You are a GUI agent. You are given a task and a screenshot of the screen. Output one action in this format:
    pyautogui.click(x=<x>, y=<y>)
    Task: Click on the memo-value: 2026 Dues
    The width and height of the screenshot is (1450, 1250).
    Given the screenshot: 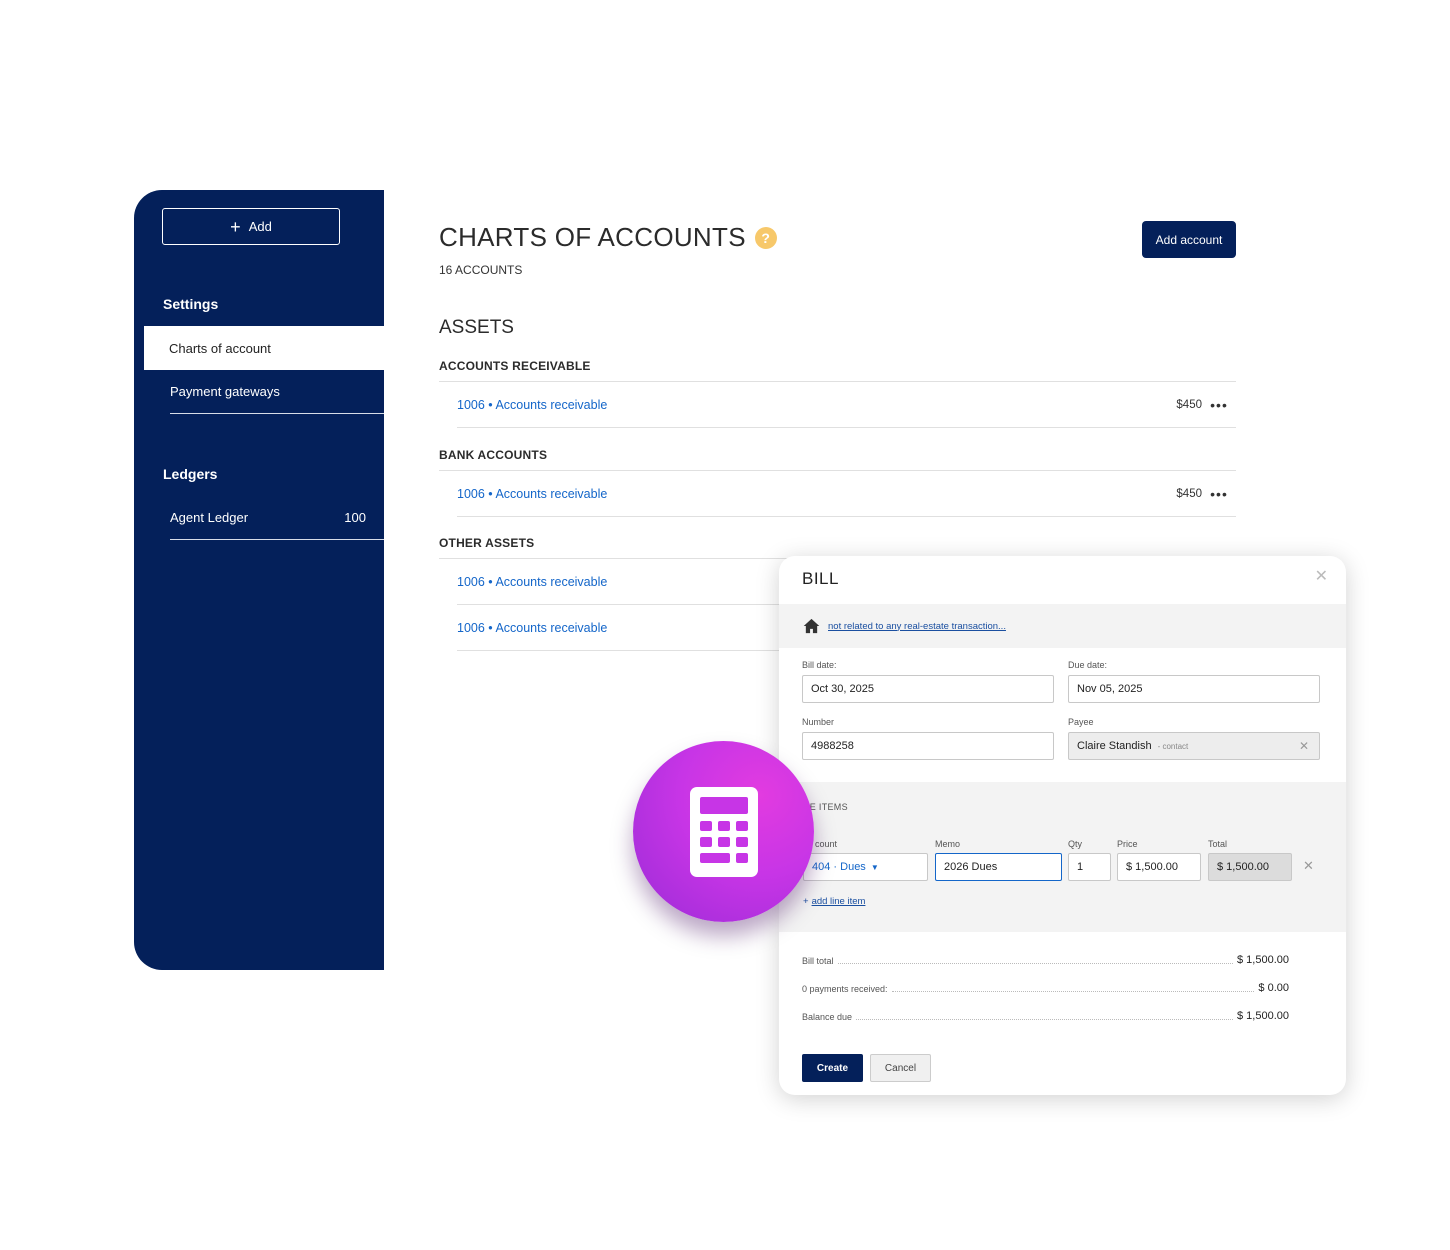 What is the action you would take?
    pyautogui.click(x=971, y=867)
    